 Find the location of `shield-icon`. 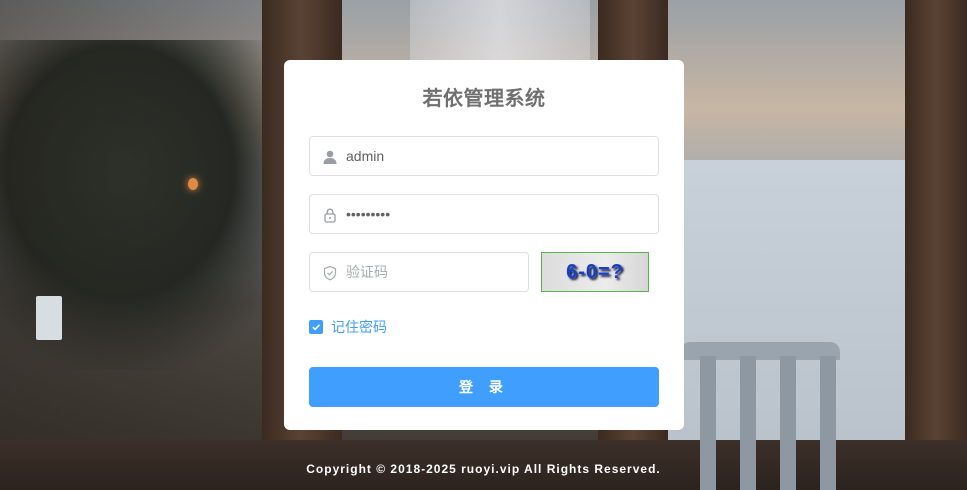

shield-icon is located at coordinates (330, 273).